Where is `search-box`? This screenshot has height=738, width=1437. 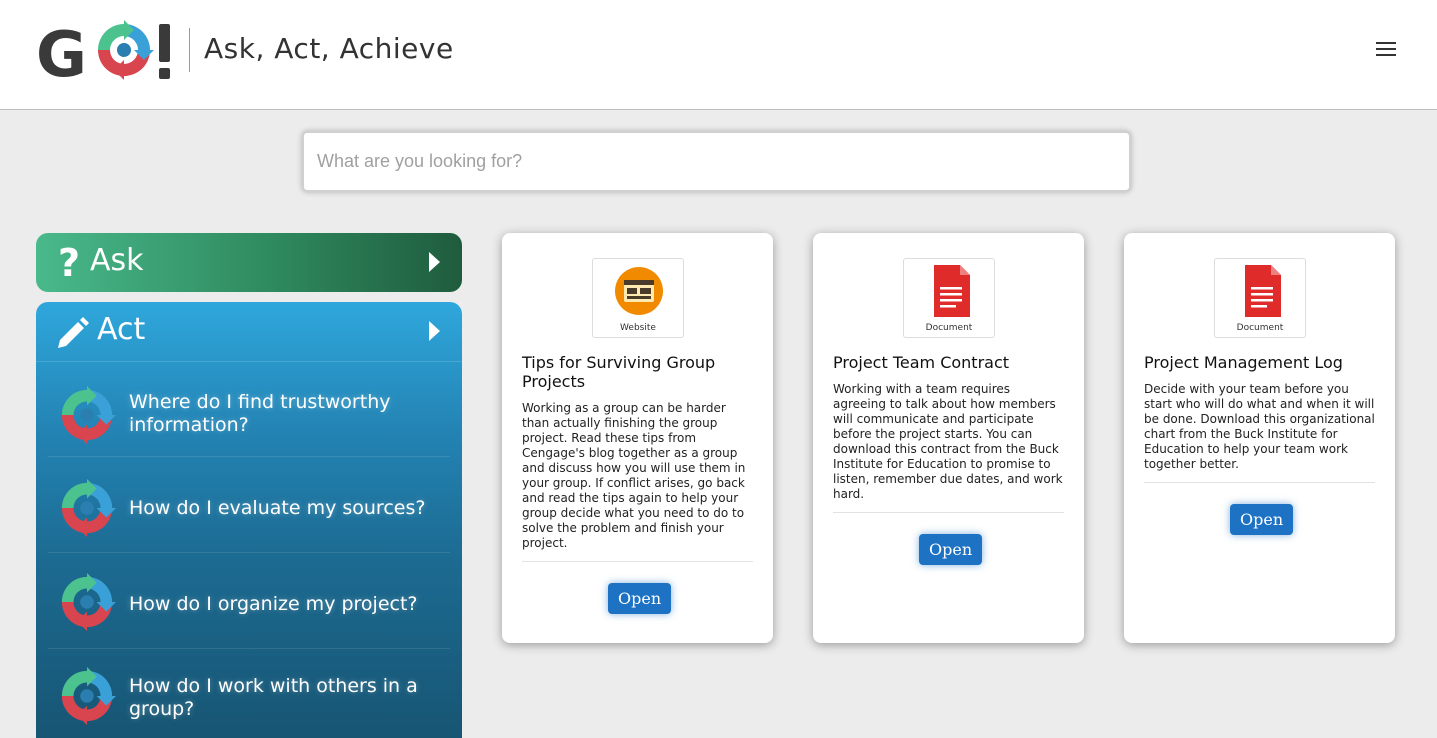 search-box is located at coordinates (716, 161).